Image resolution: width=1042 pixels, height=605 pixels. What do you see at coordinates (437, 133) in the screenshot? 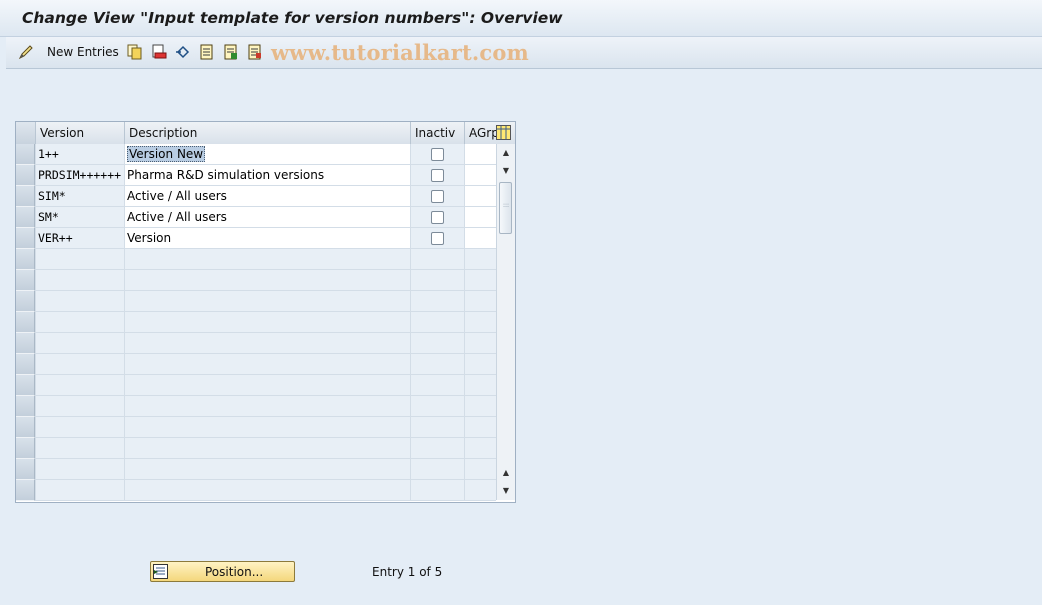
I see `column-header-inactive: Inactiv` at bounding box center [437, 133].